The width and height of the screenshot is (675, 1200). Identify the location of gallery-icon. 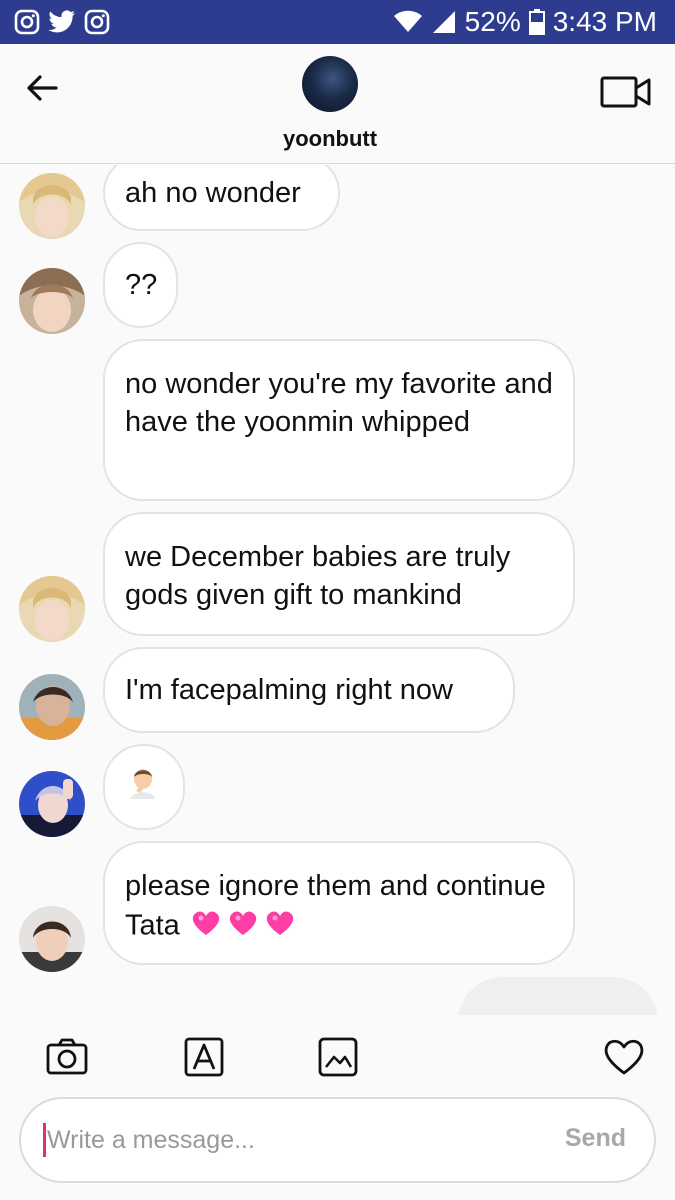
(338, 1057).